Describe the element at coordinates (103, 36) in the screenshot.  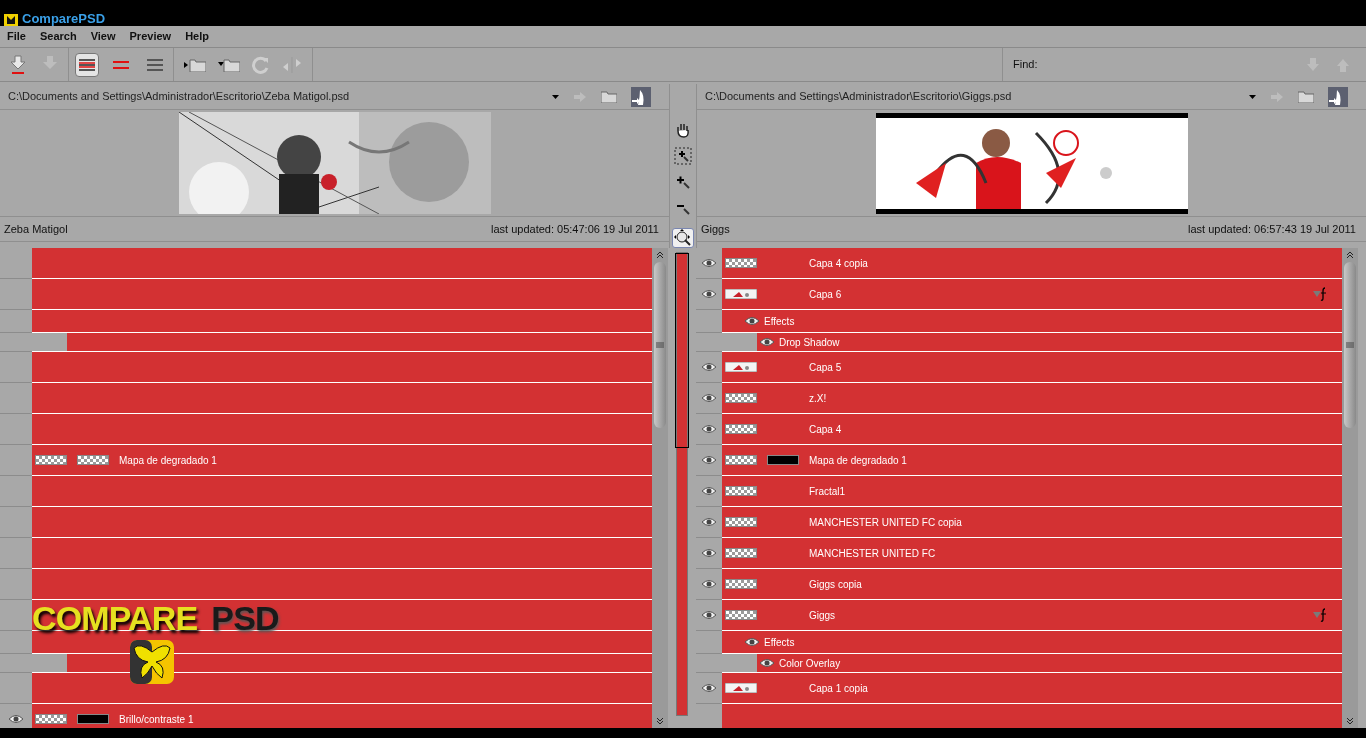
I see `menu-item: View` at that location.